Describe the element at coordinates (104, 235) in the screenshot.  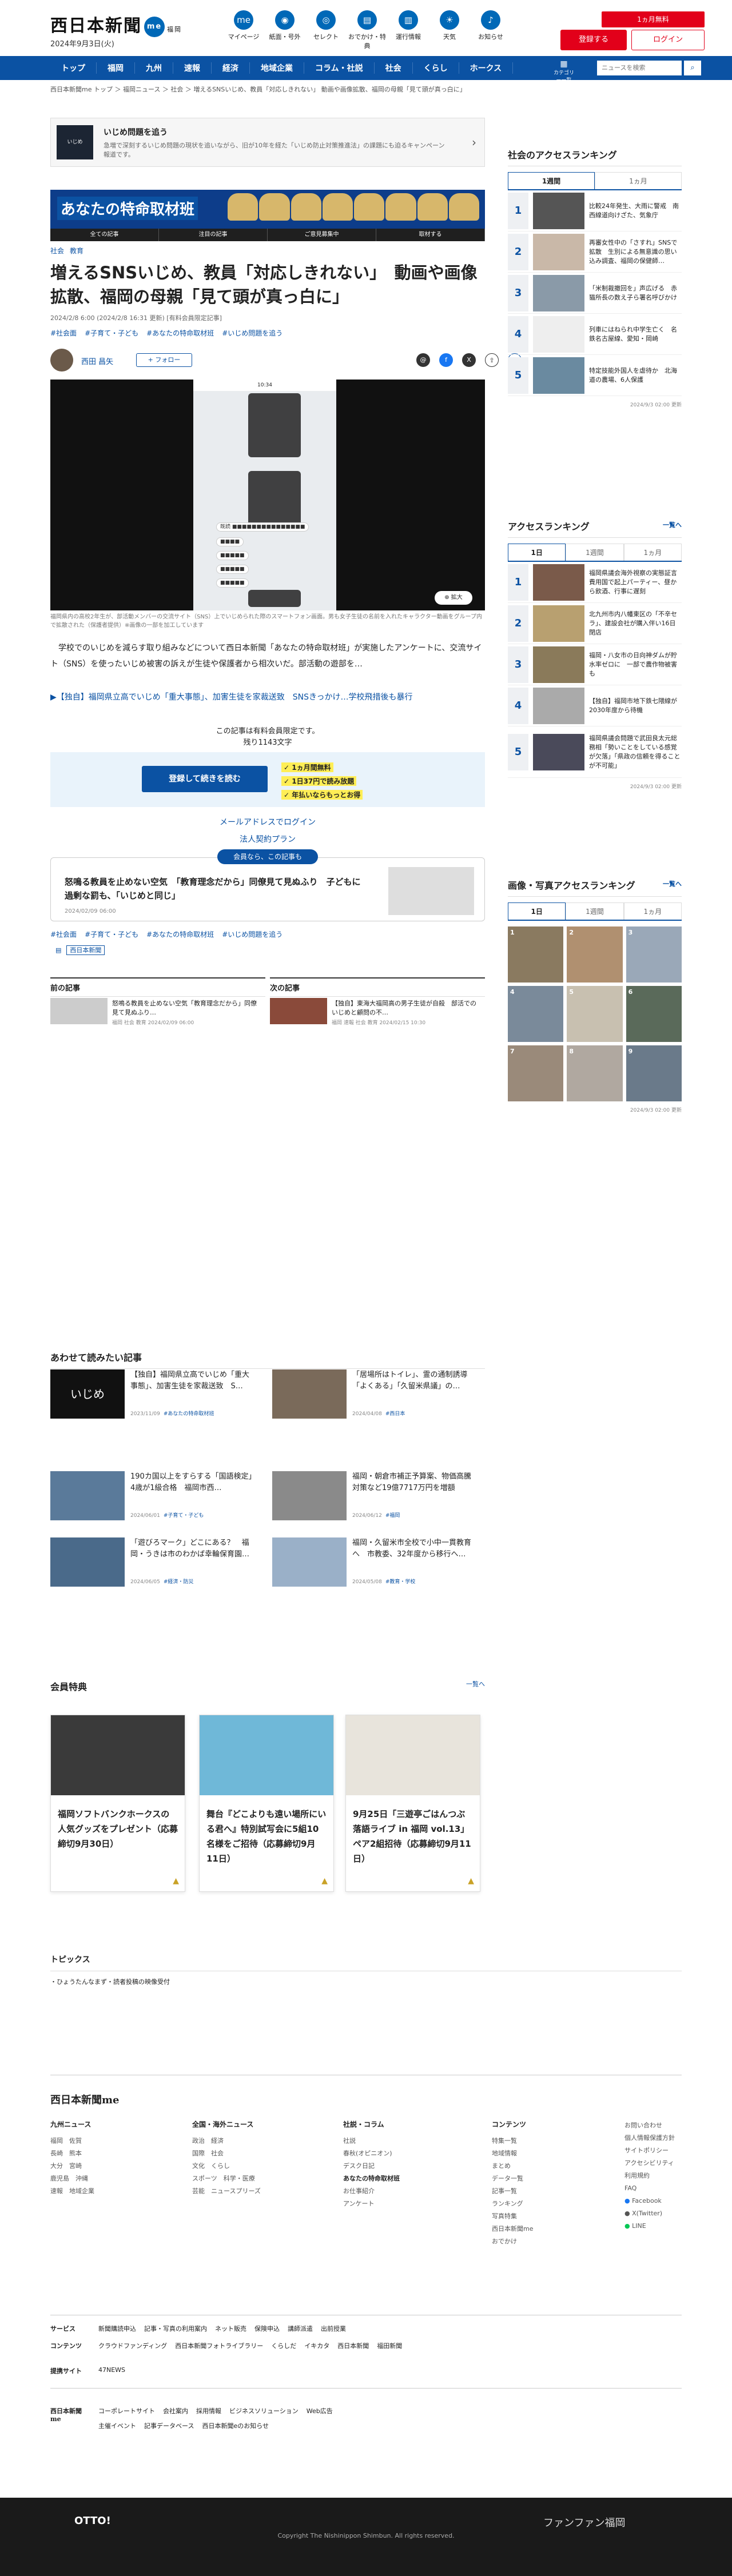
I see `banner-menu-all: 全ての記事` at that location.